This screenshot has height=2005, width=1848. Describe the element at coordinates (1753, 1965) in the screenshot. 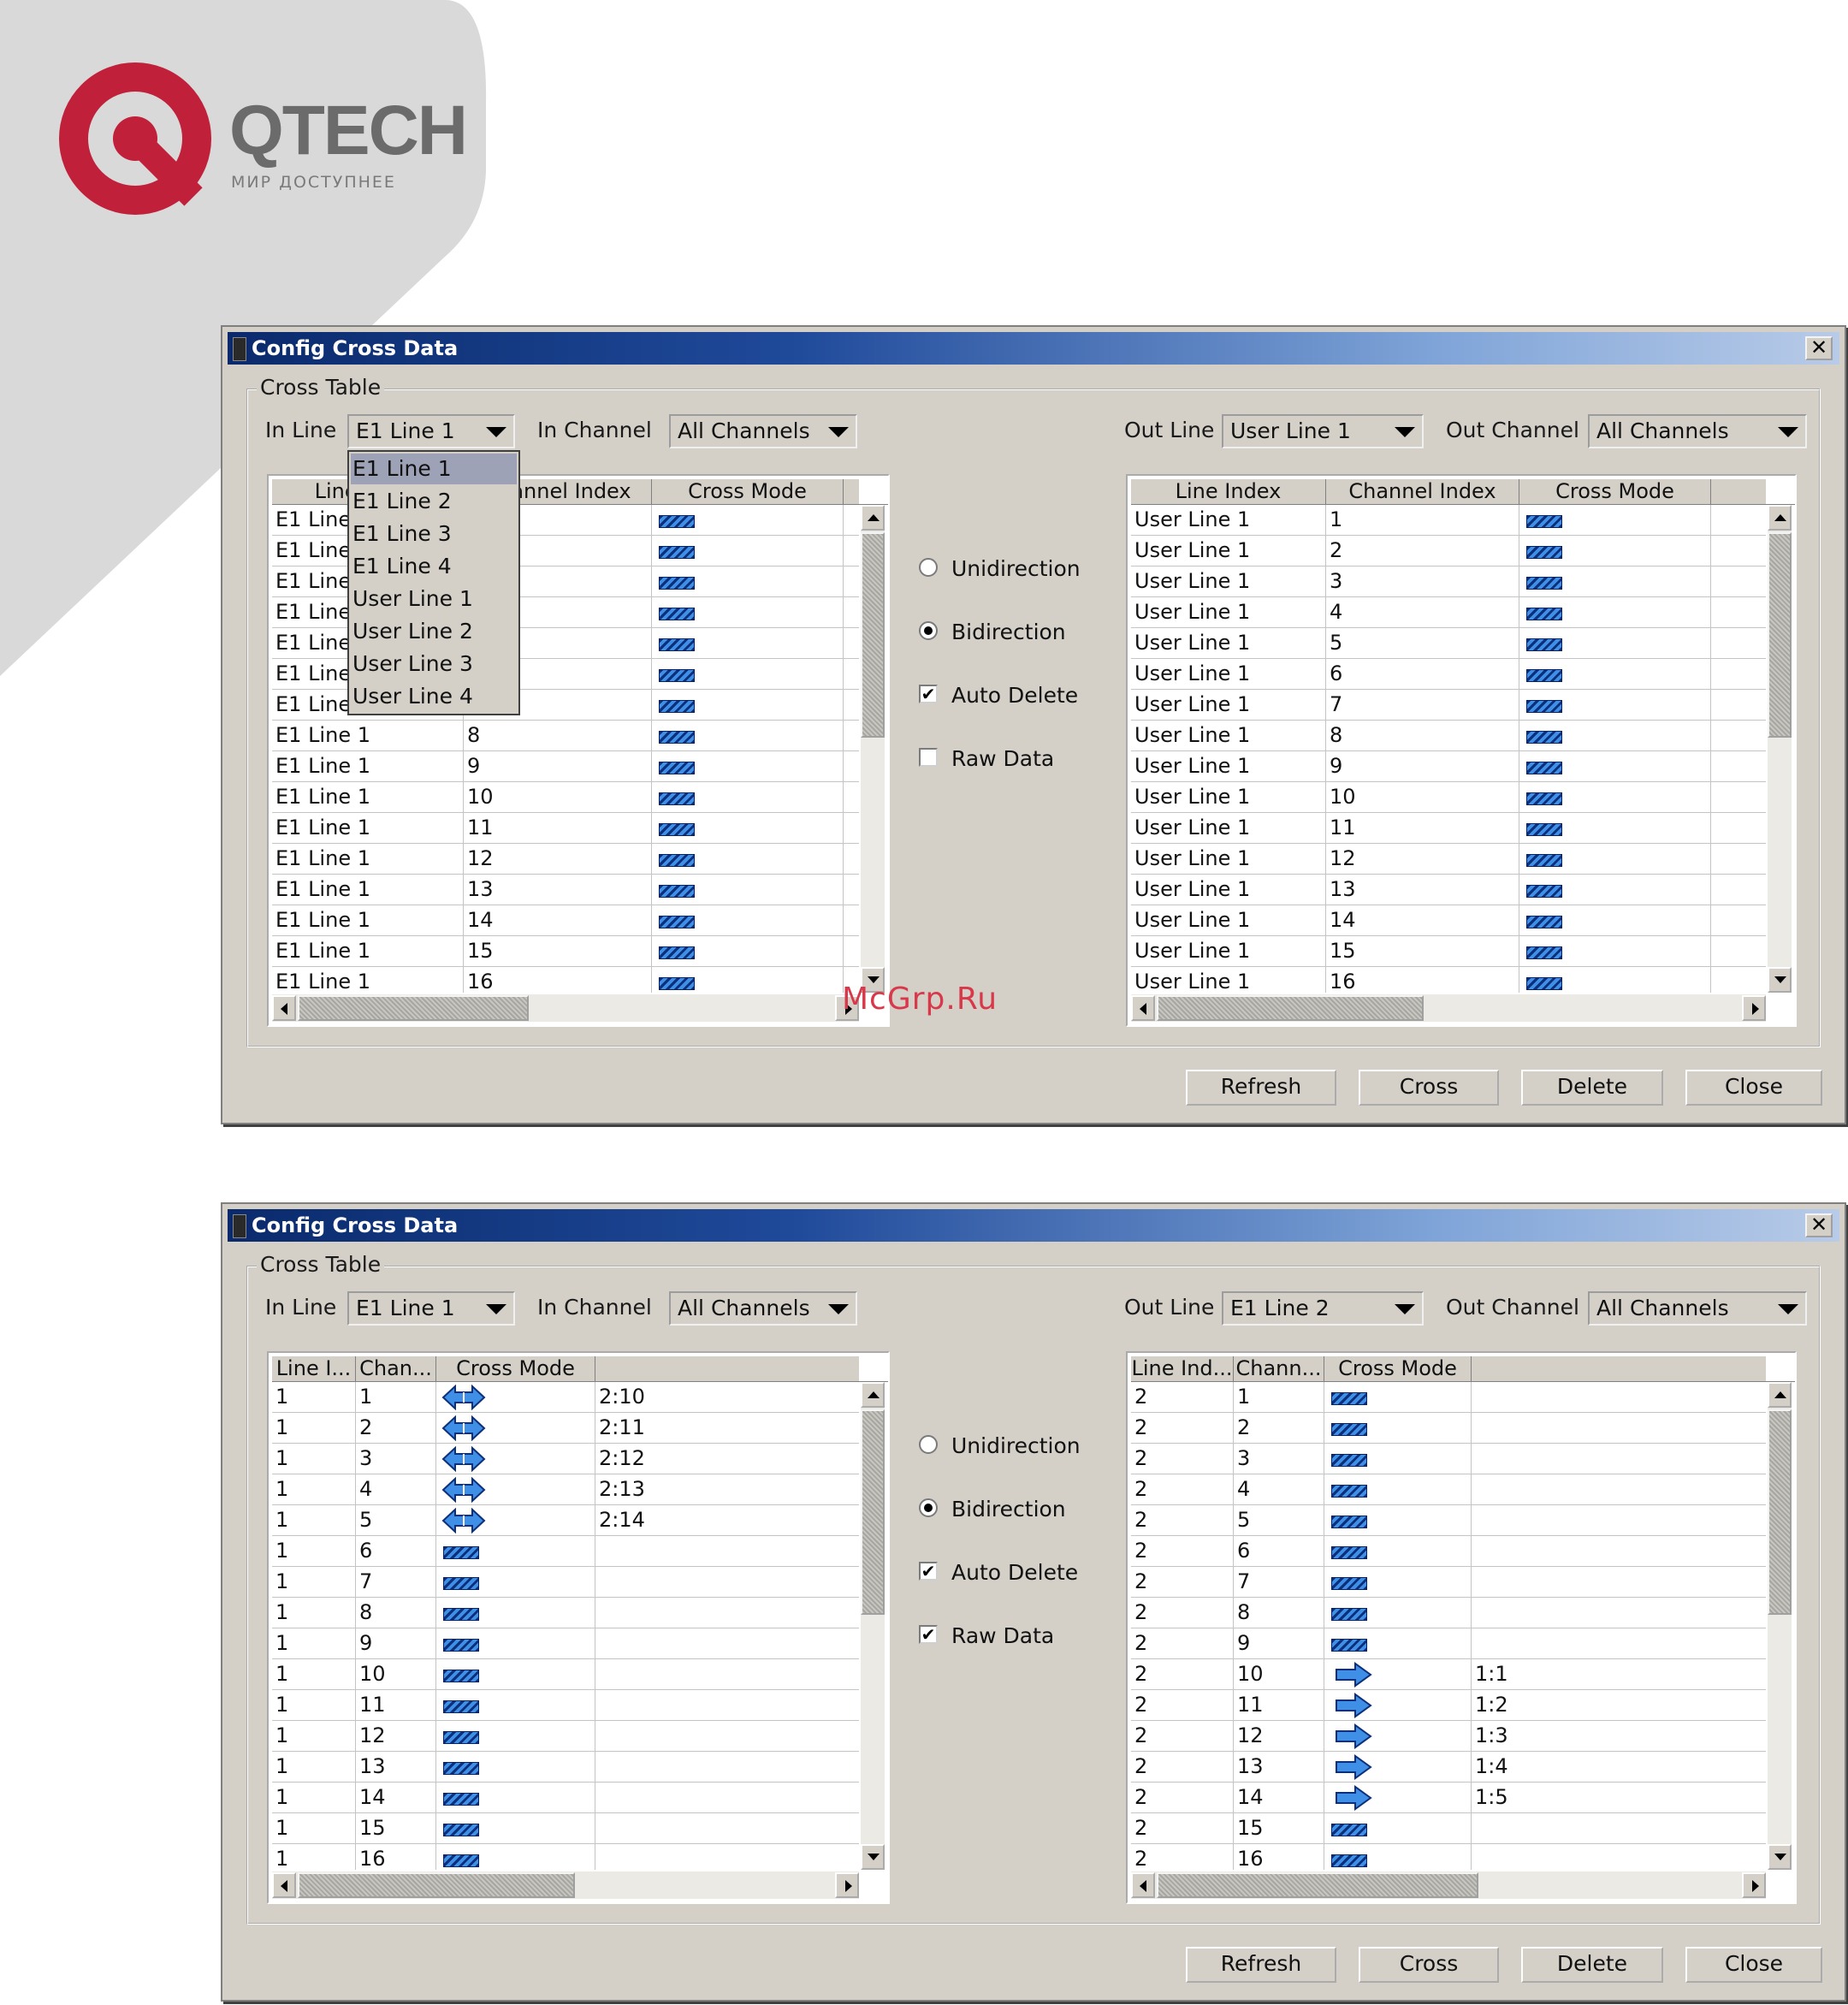

I see `close-button: Close` at that location.